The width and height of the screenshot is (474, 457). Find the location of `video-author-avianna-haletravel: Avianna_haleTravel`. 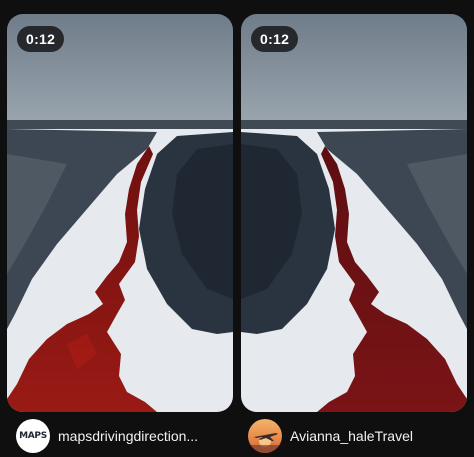

video-author-avianna-haletravel: Avianna_haleTravel is located at coordinates (358, 436).